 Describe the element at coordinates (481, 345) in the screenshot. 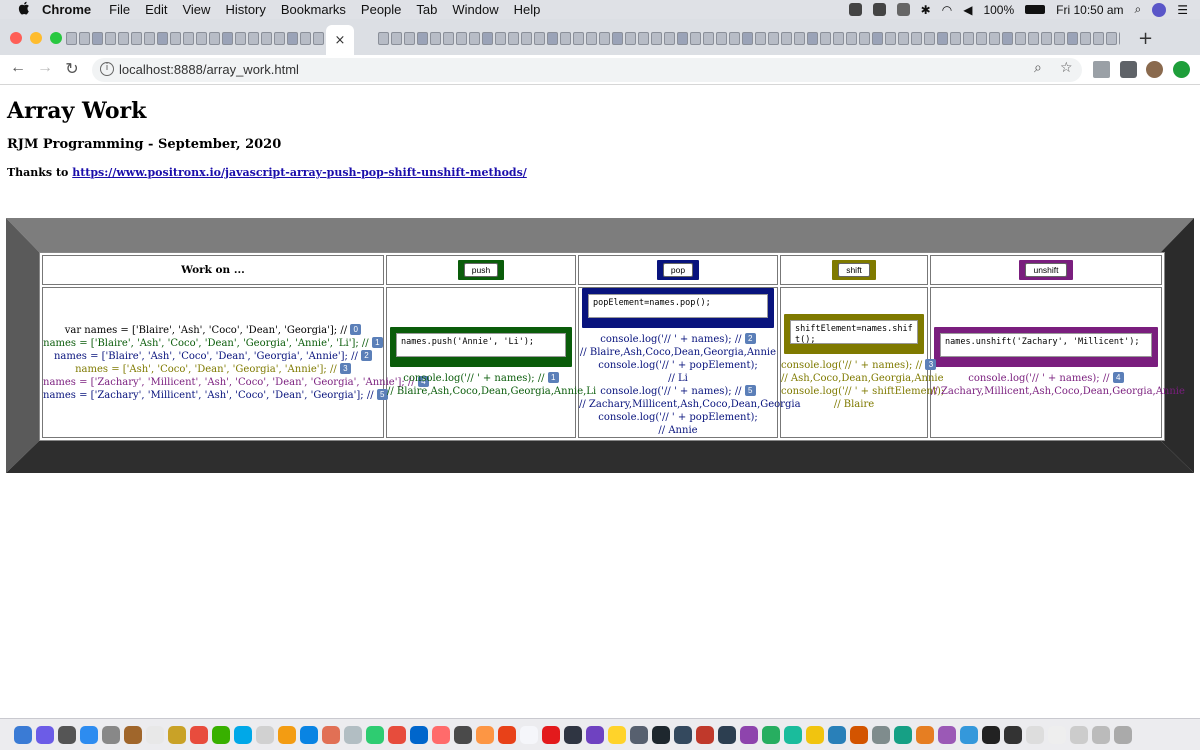

I see `push-code-input` at that location.